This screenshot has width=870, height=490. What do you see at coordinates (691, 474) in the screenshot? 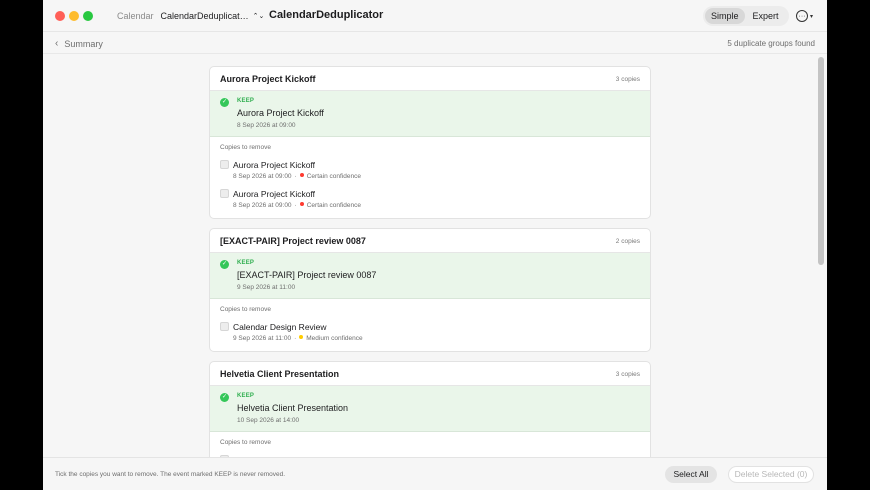
I see `select-all-button: Select All` at bounding box center [691, 474].